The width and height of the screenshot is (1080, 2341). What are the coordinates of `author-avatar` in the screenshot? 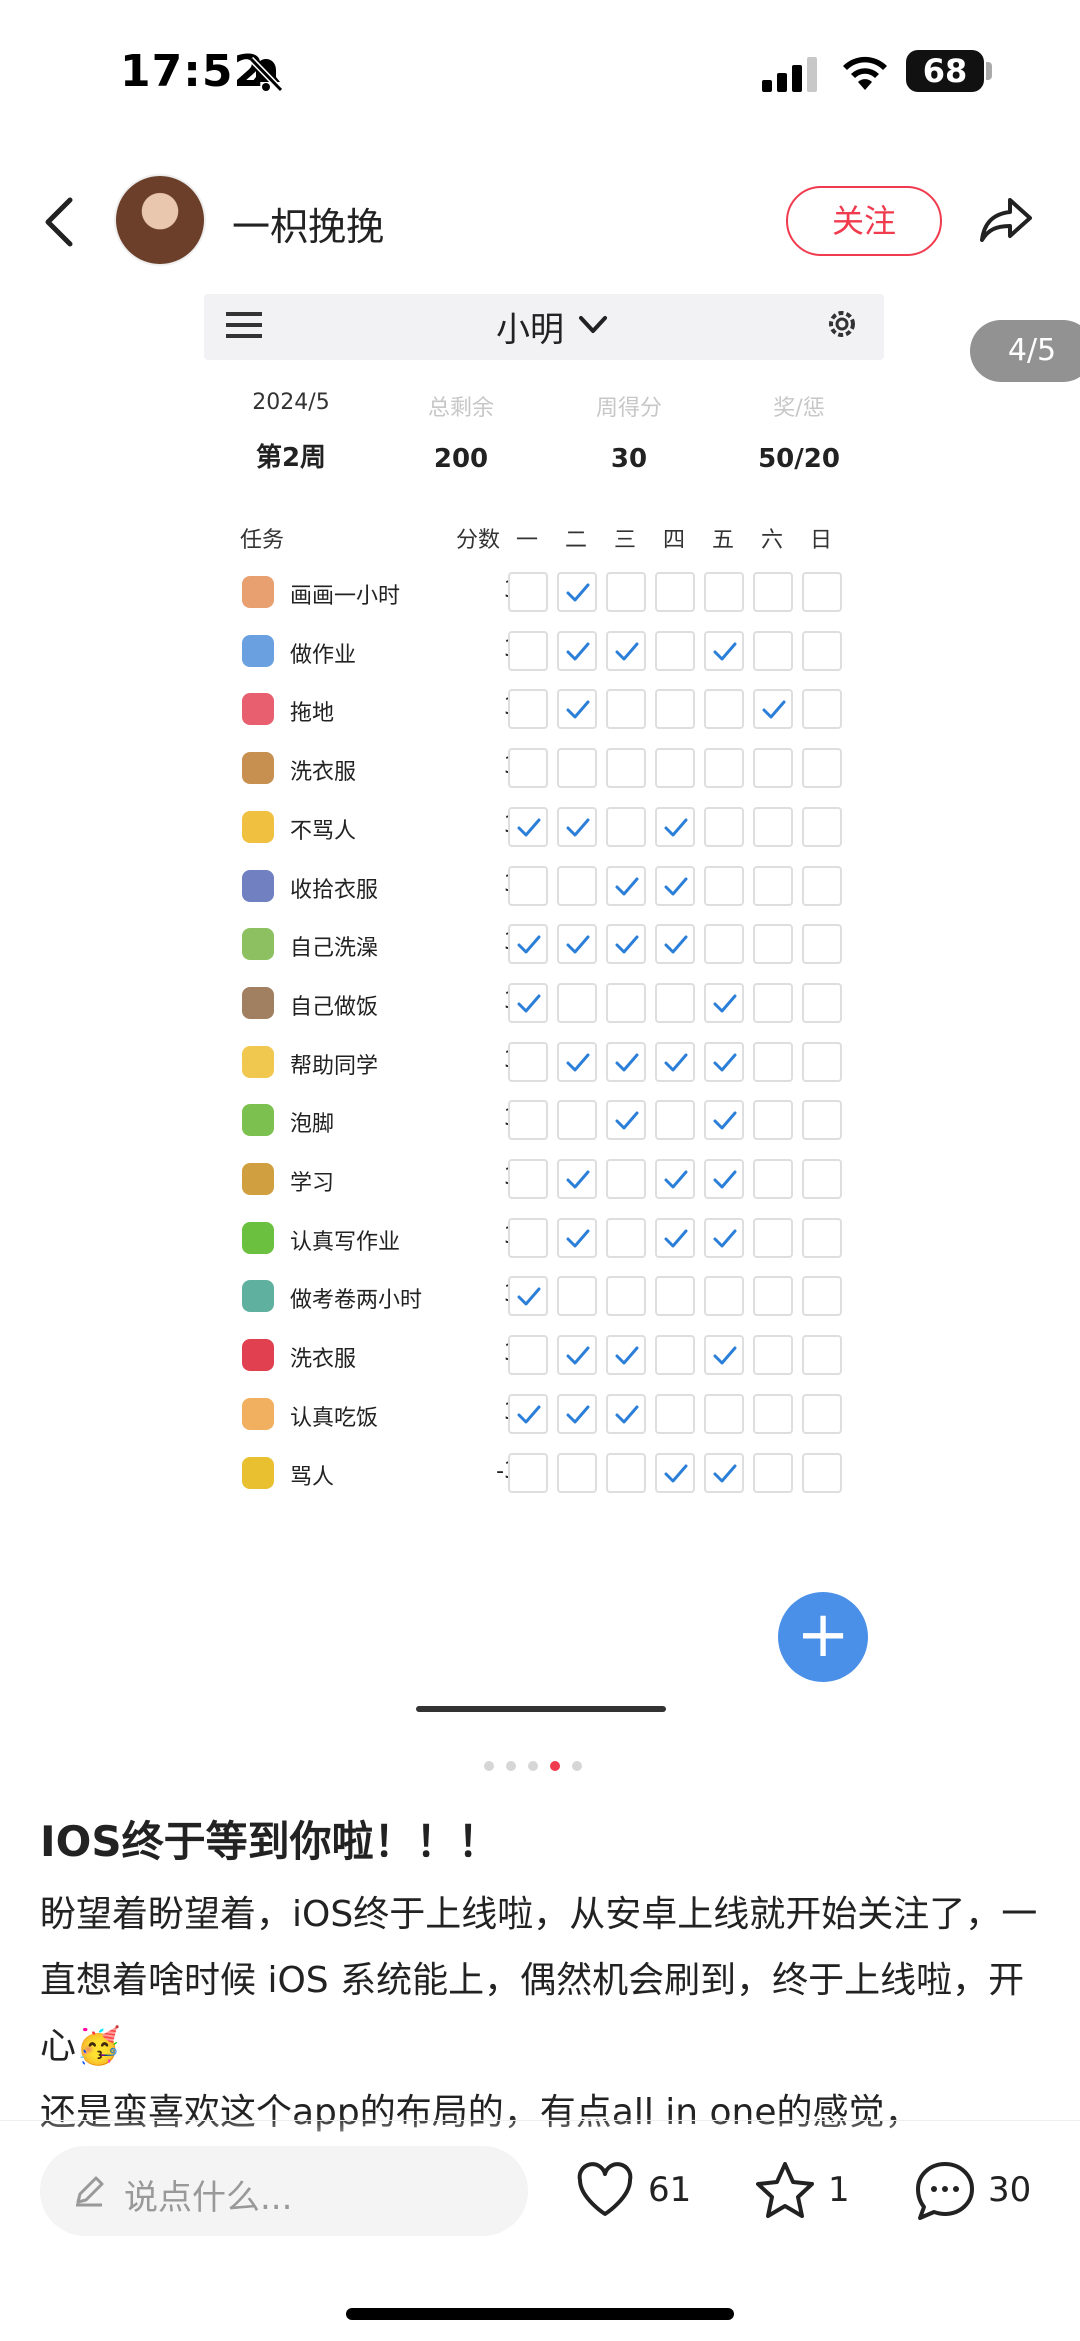 It's located at (160, 220).